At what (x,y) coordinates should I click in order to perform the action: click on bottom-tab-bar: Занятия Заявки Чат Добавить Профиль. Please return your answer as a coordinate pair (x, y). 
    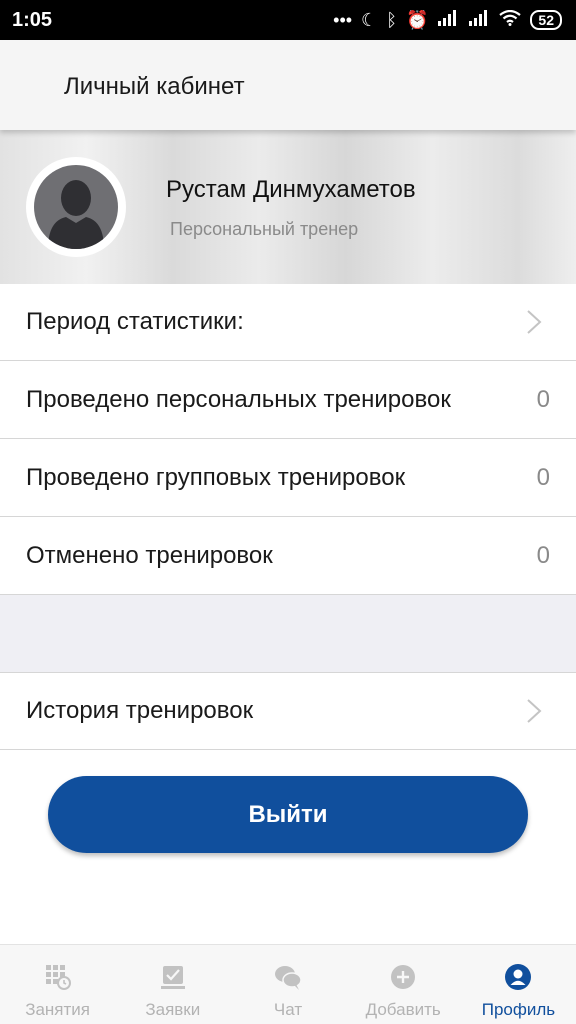
    Looking at the image, I should click on (288, 984).